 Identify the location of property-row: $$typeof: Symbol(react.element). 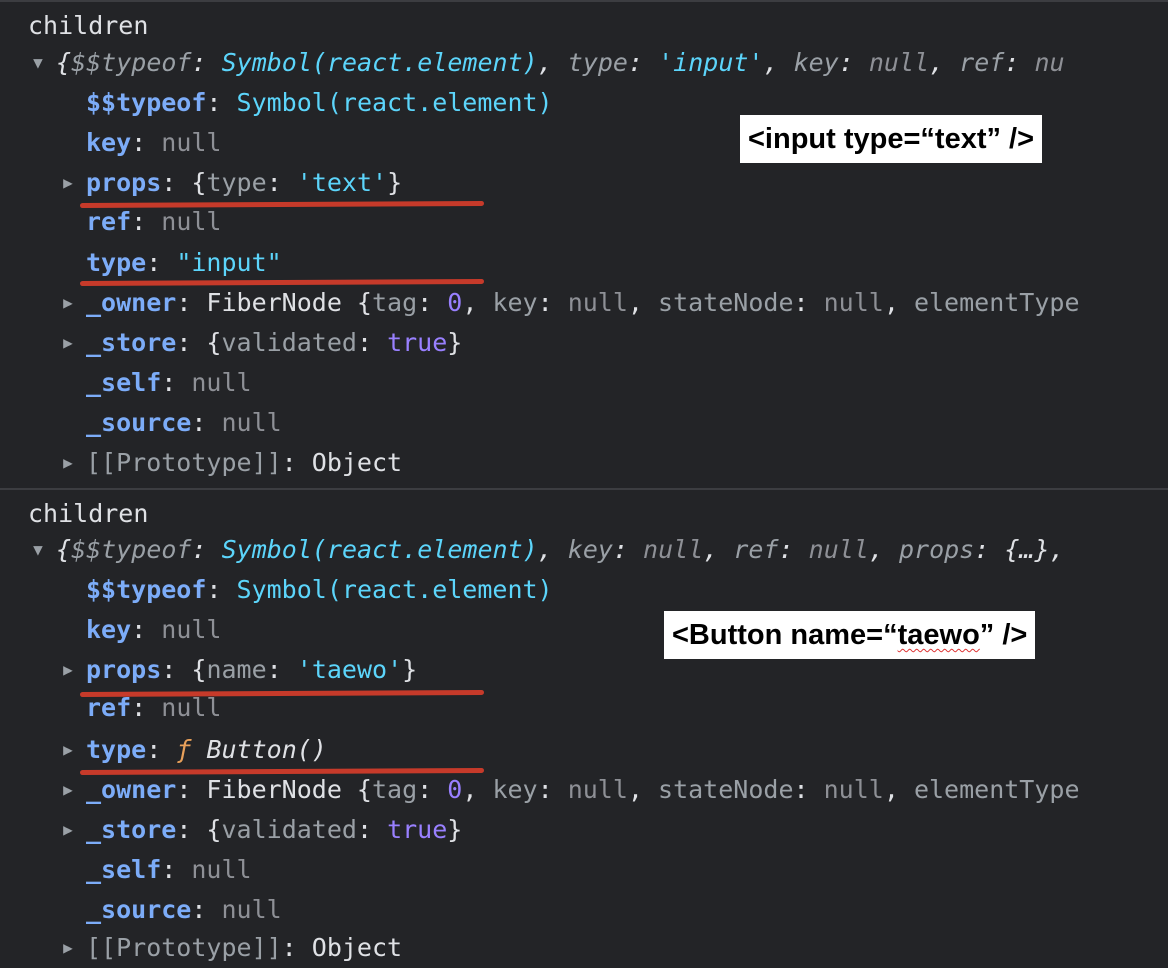
(319, 589).